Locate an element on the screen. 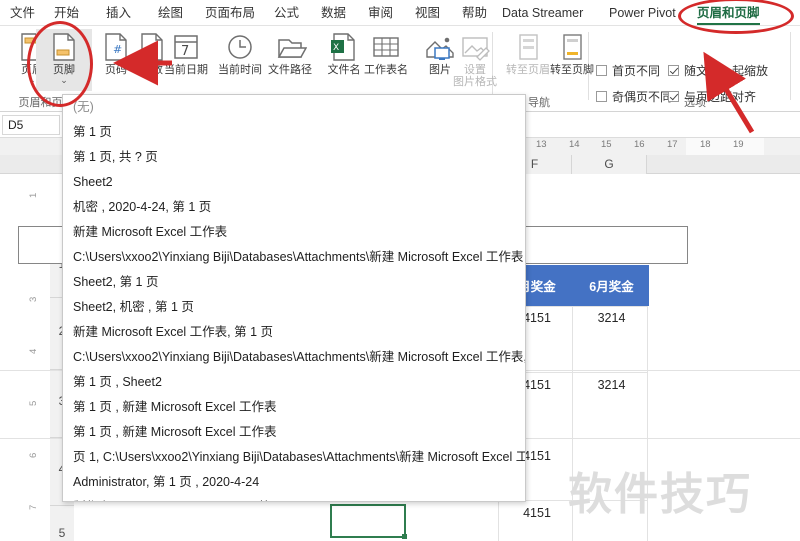 The height and width of the screenshot is (541, 800). ruler-tick: 13 is located at coordinates (541, 144).